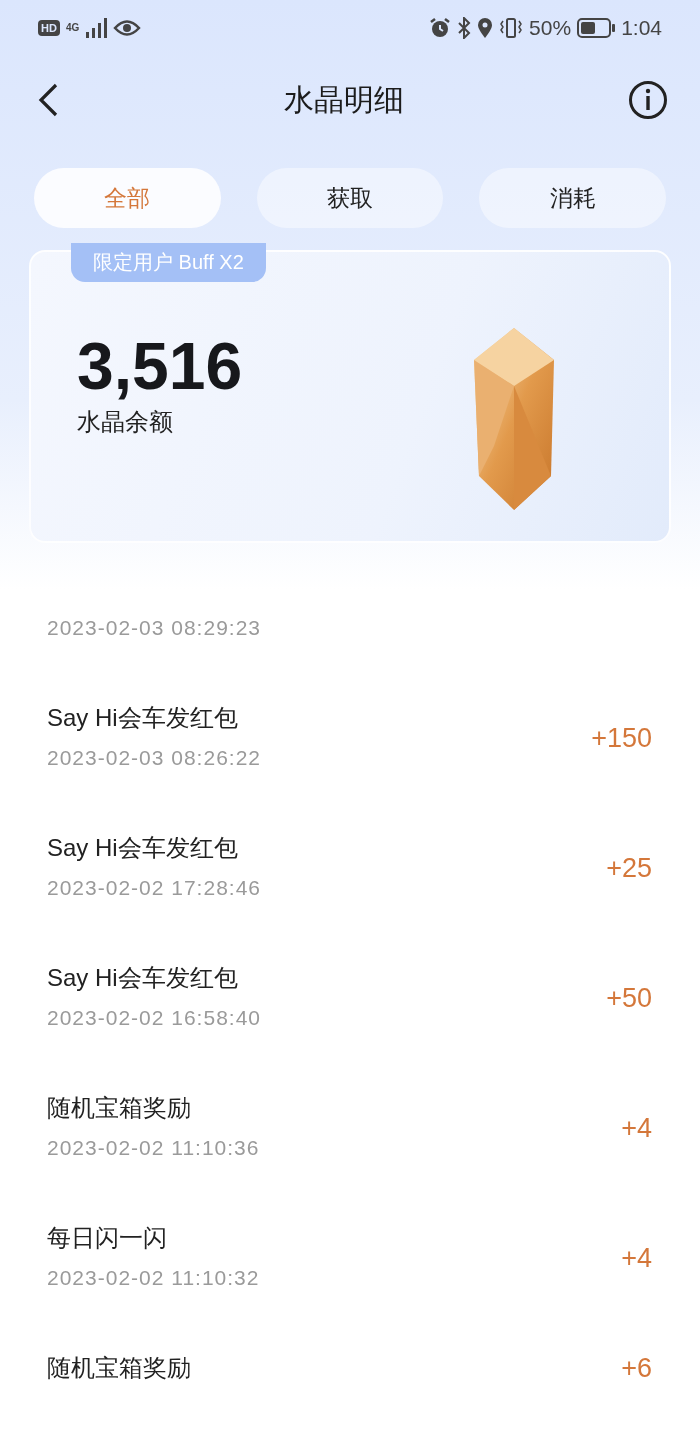 Image resolution: width=700 pixels, height=1454 pixels. What do you see at coordinates (49, 27) in the screenshot?
I see `hd-icon: HD` at bounding box center [49, 27].